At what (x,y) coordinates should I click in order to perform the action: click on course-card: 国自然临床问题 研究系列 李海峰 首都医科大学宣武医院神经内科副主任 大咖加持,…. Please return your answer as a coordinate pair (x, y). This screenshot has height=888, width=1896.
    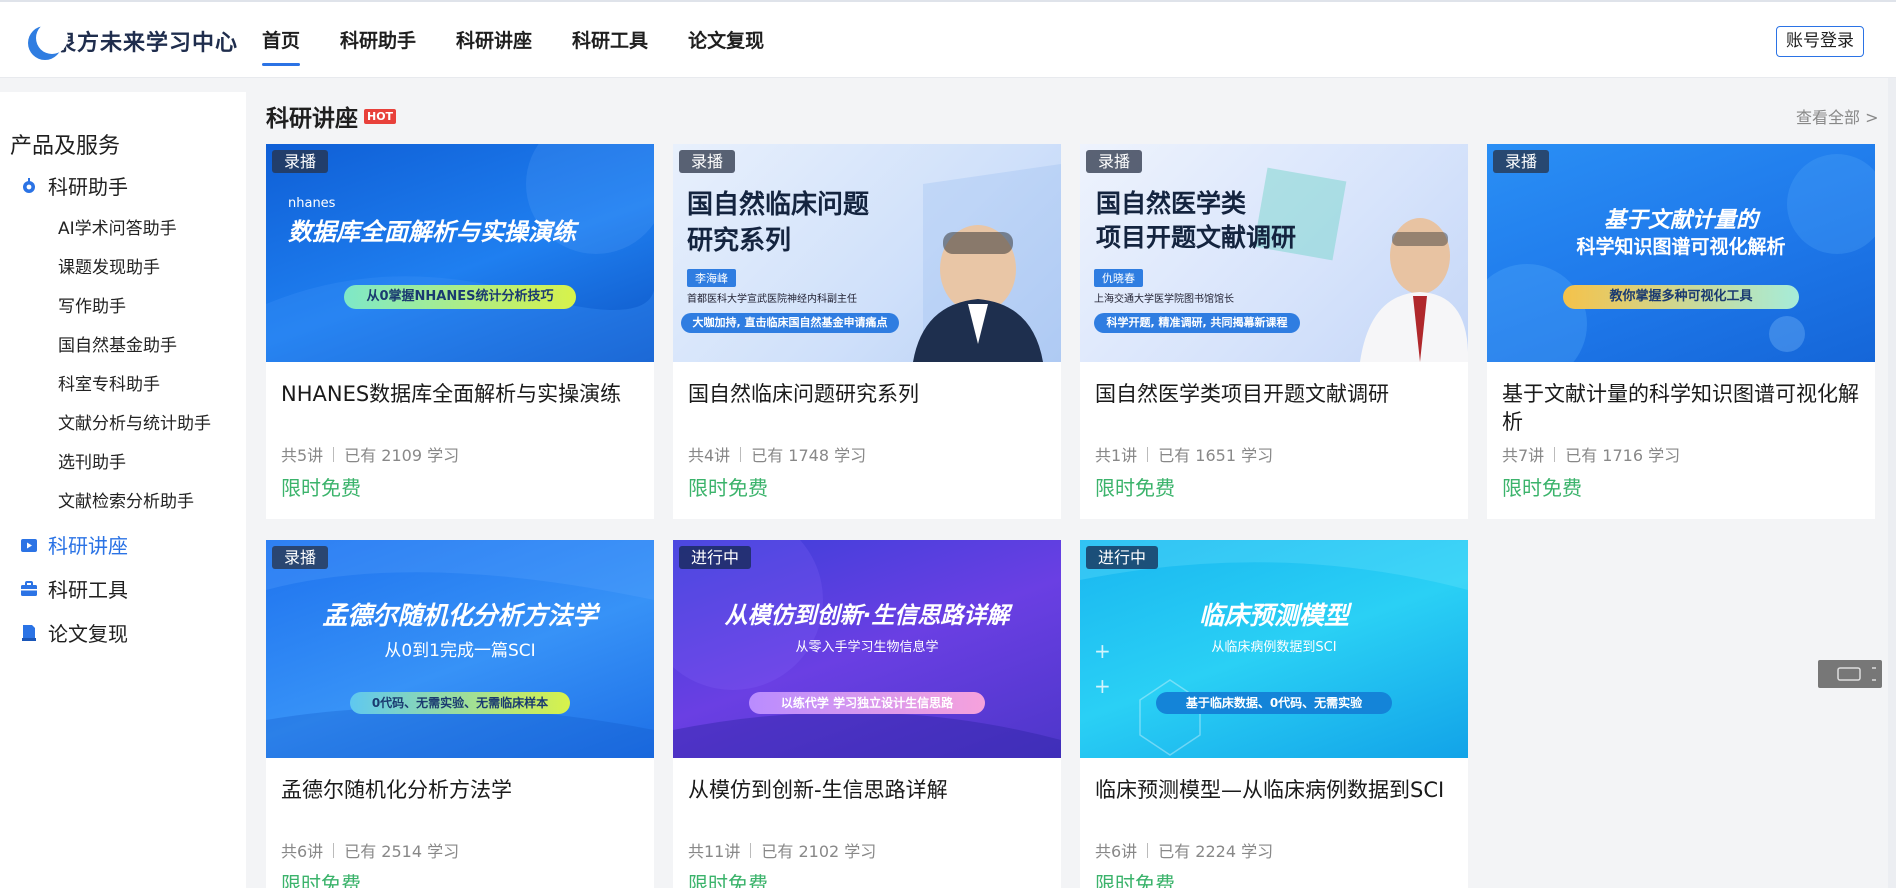
    Looking at the image, I should click on (867, 331).